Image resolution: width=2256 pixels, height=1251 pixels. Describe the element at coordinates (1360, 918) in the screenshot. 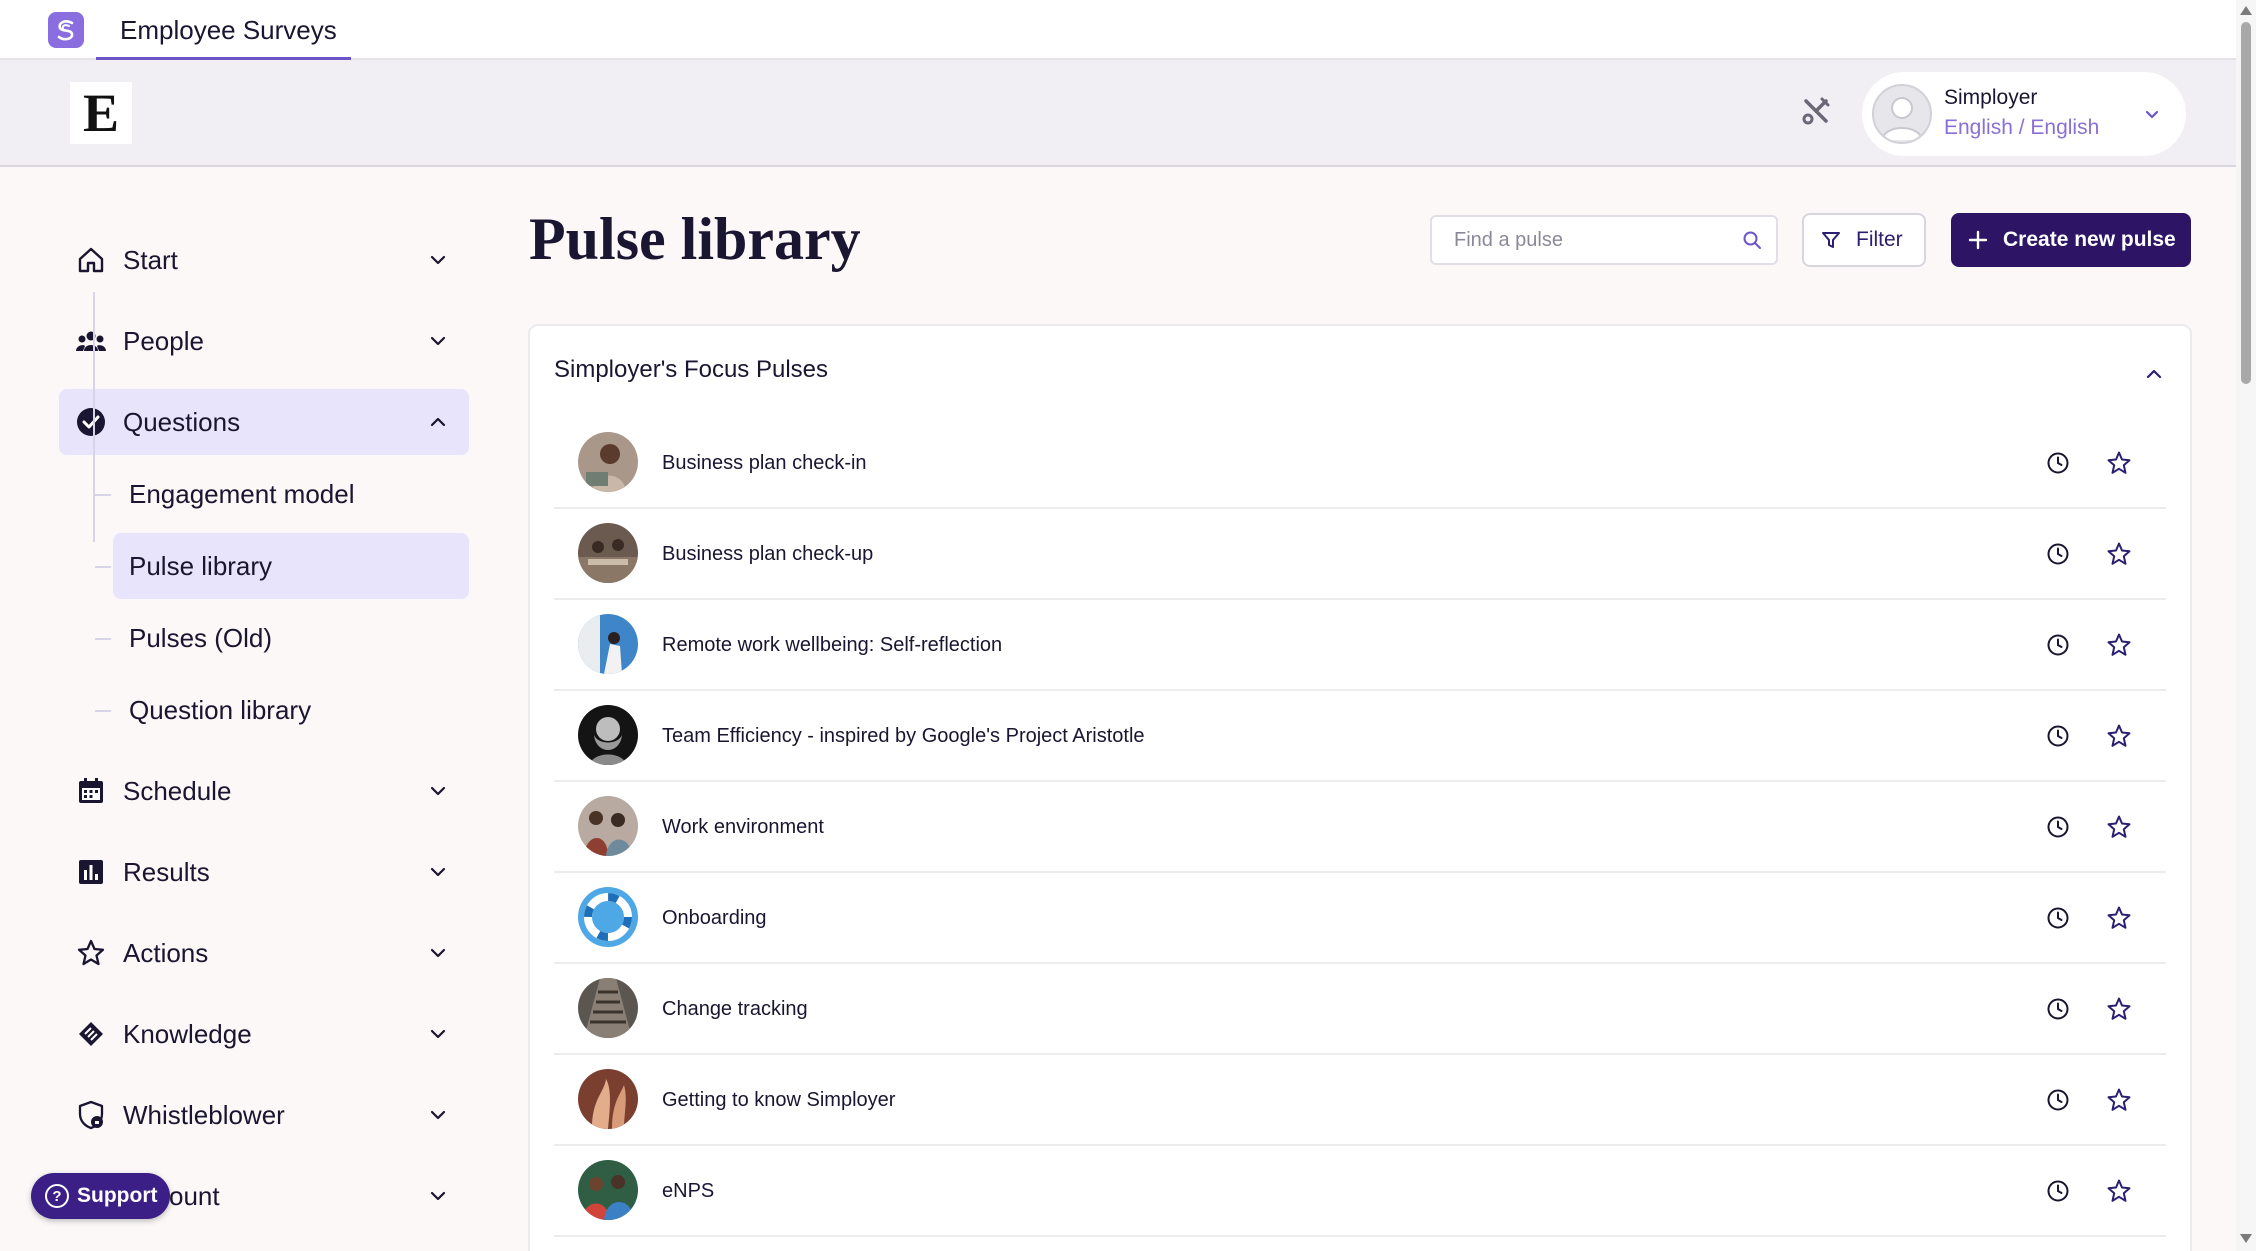

I see `list-item: Onboarding` at that location.